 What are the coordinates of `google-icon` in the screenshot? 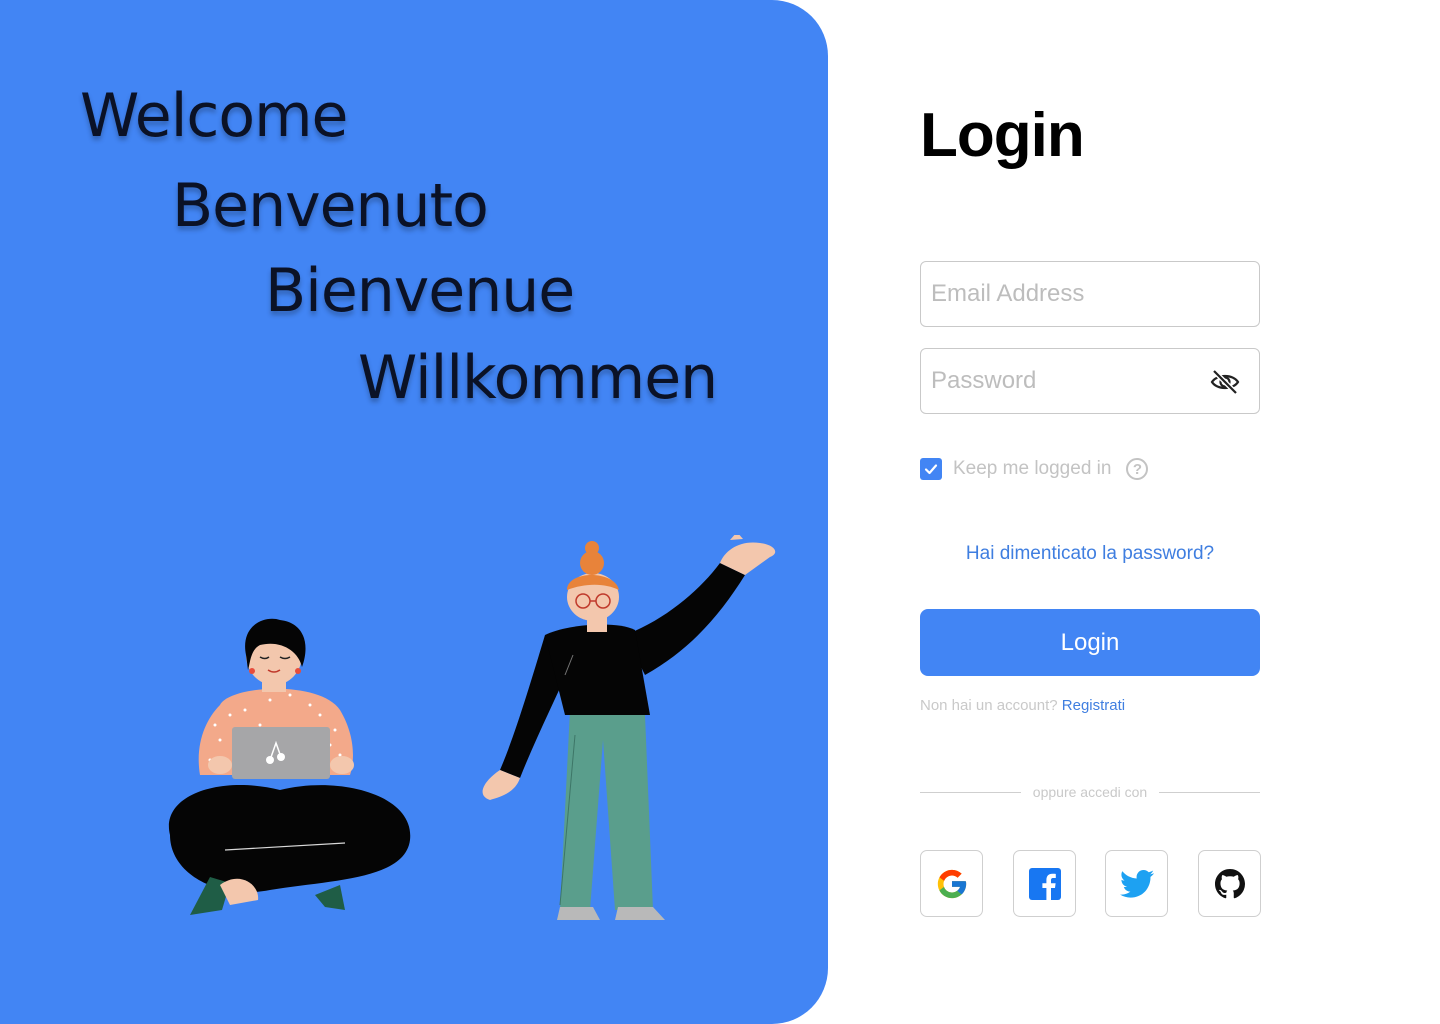 It's located at (951, 883).